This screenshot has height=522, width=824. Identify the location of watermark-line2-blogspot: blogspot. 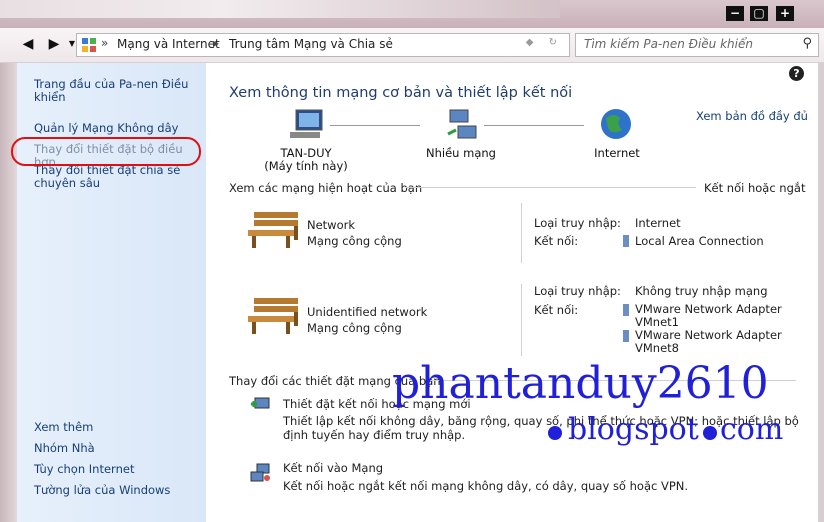
(633, 429).